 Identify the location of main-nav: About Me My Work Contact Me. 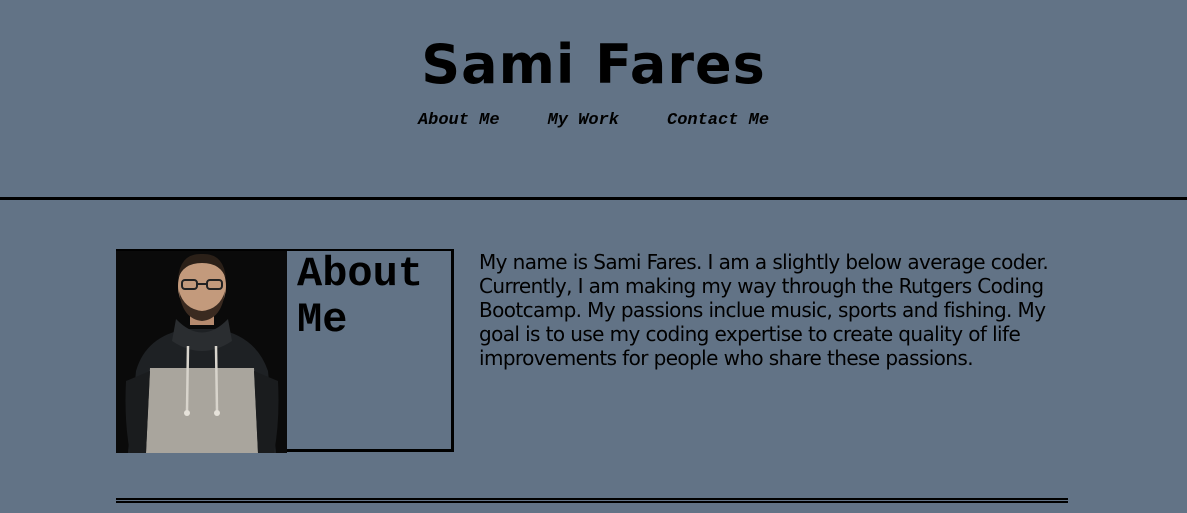
(593, 121).